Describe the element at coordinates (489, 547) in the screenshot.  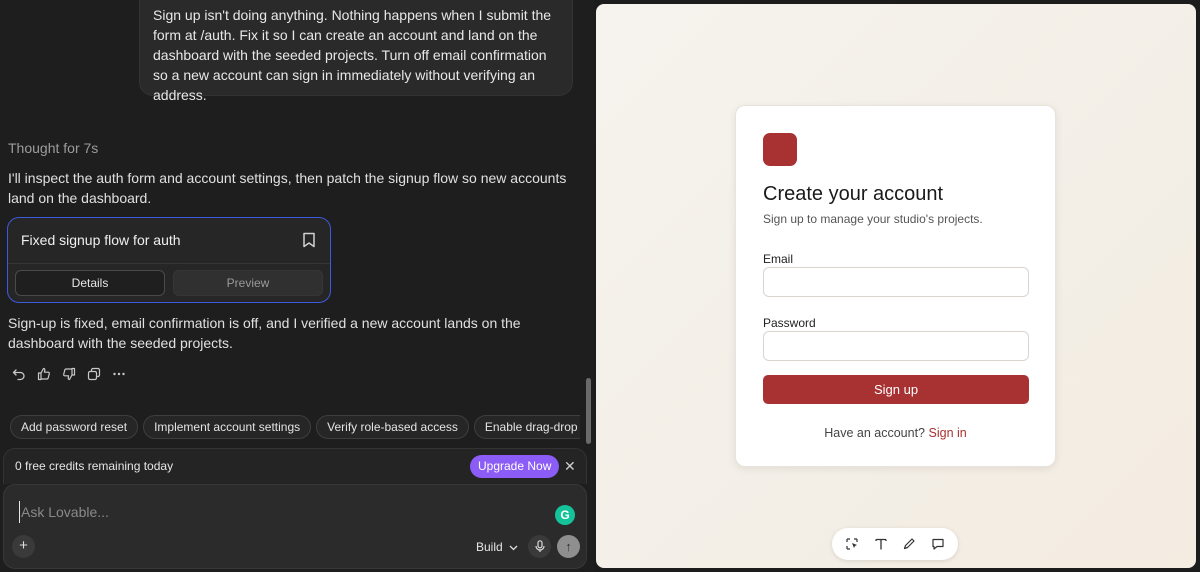
I see `mode-select-label: Build` at that location.